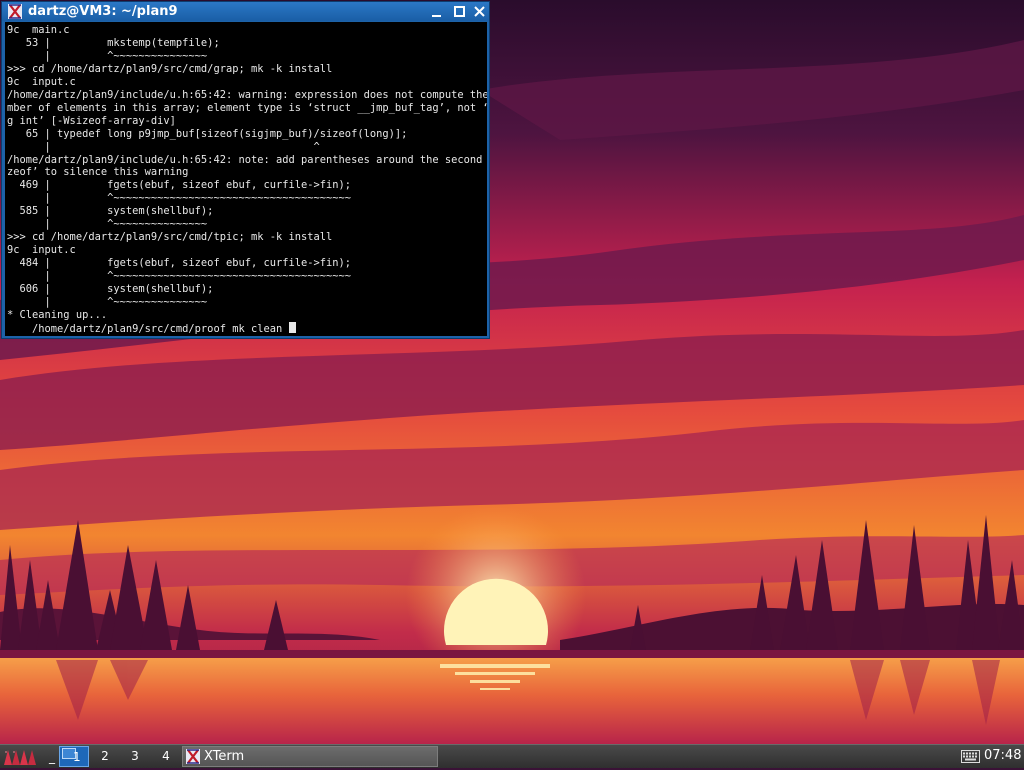 This screenshot has width=1024, height=770. I want to click on close-button, so click(479, 11).